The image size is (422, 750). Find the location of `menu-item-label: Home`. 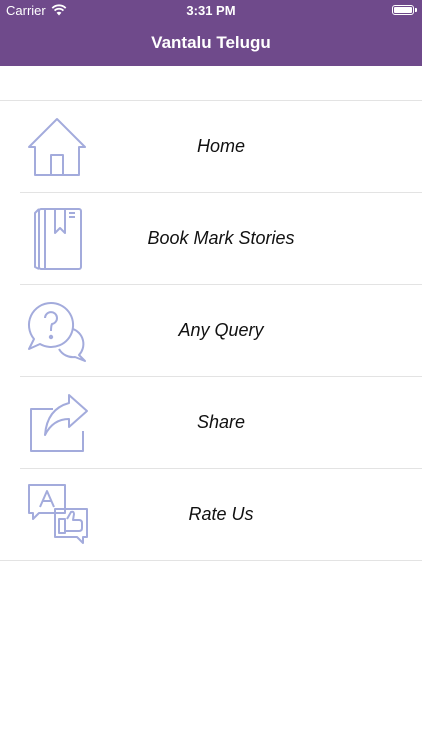

menu-item-label: Home is located at coordinates (220, 146).